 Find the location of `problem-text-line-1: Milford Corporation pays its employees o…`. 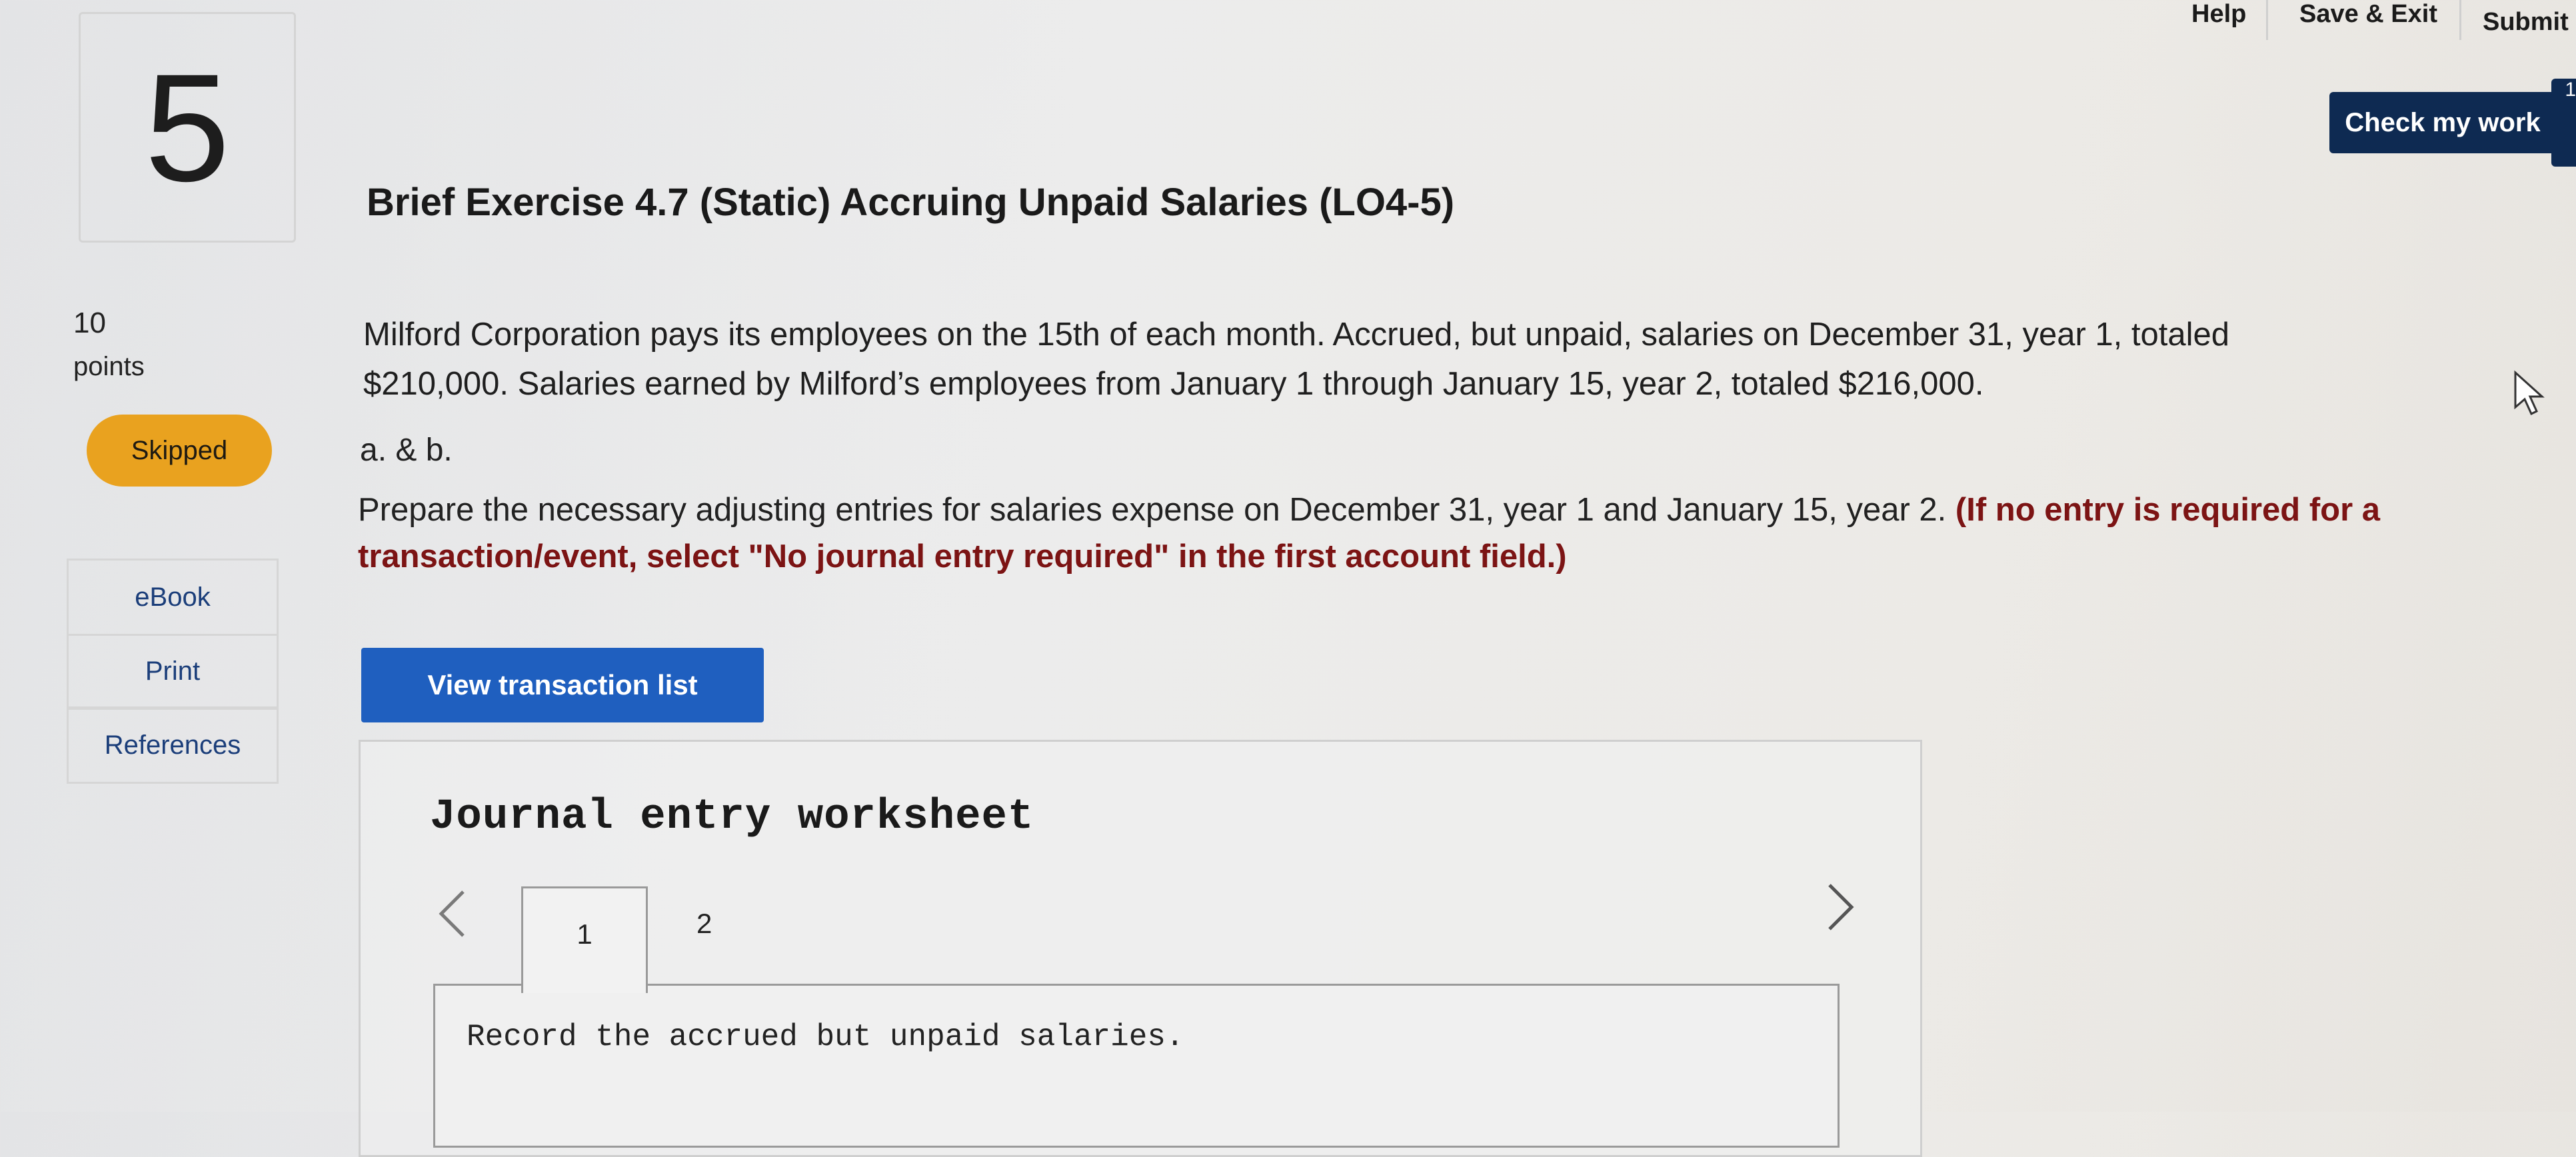

problem-text-line-1: Milford Corporation pays its employees o… is located at coordinates (1296, 335).